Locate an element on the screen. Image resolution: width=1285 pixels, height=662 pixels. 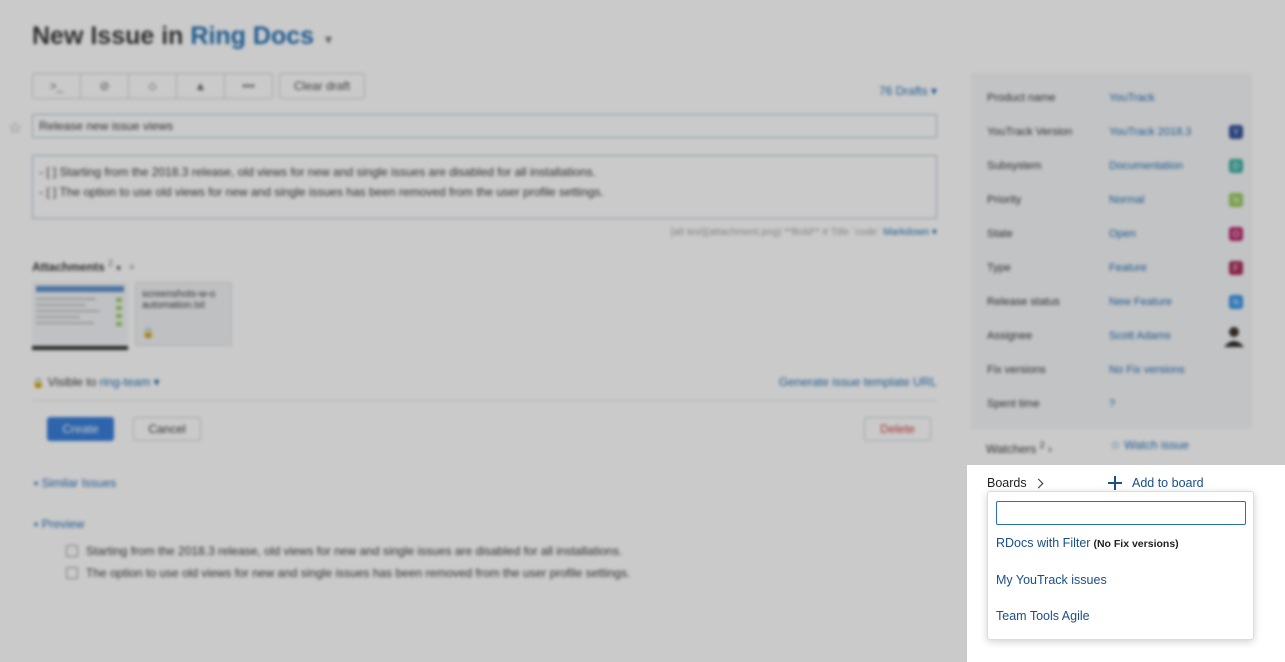
similar-issues-toggle: ▪ Similar Issues is located at coordinates (75, 483).